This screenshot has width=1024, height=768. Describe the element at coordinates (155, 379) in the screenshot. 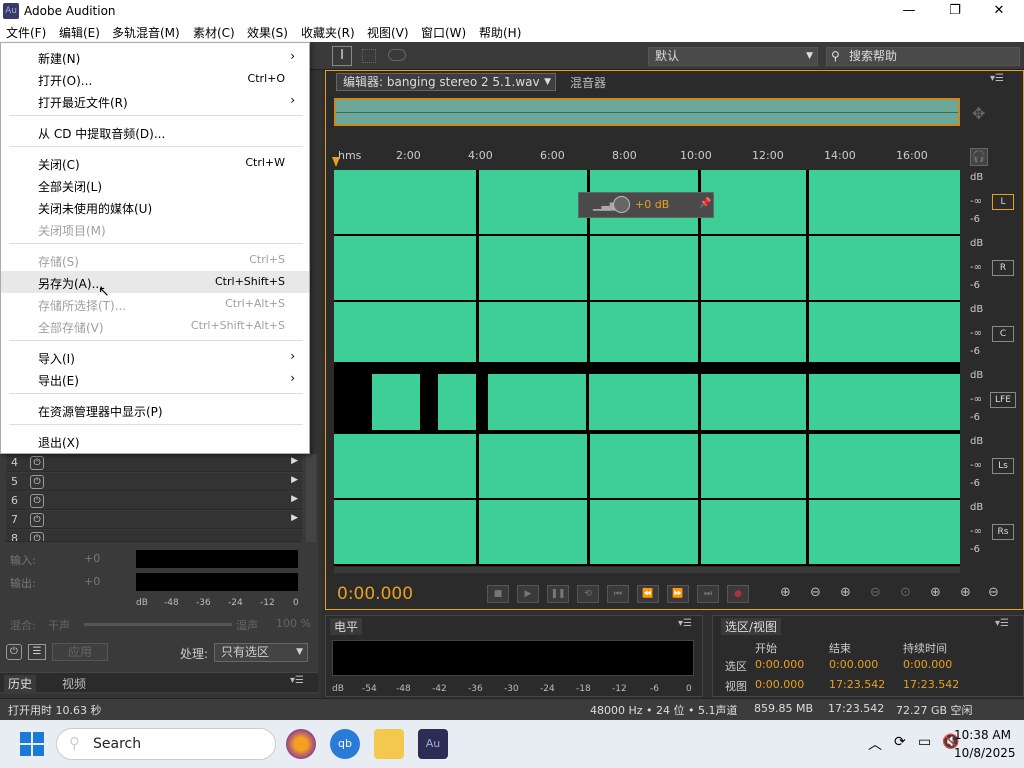

I see `menu-item-export: 导出(E) ›` at that location.